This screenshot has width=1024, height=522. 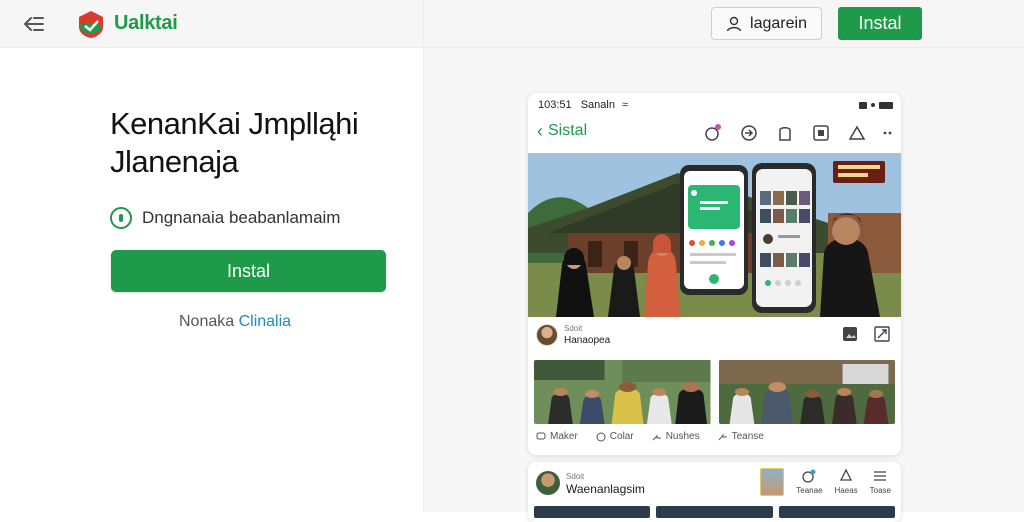 I want to click on login-label: lagarein, so click(x=778, y=23).